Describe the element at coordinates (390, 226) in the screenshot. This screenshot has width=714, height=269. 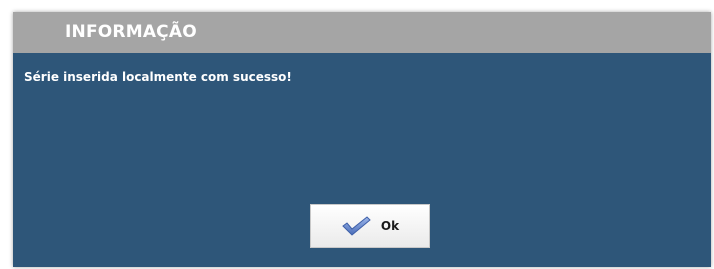
I see `ok-button-label: Ok` at that location.